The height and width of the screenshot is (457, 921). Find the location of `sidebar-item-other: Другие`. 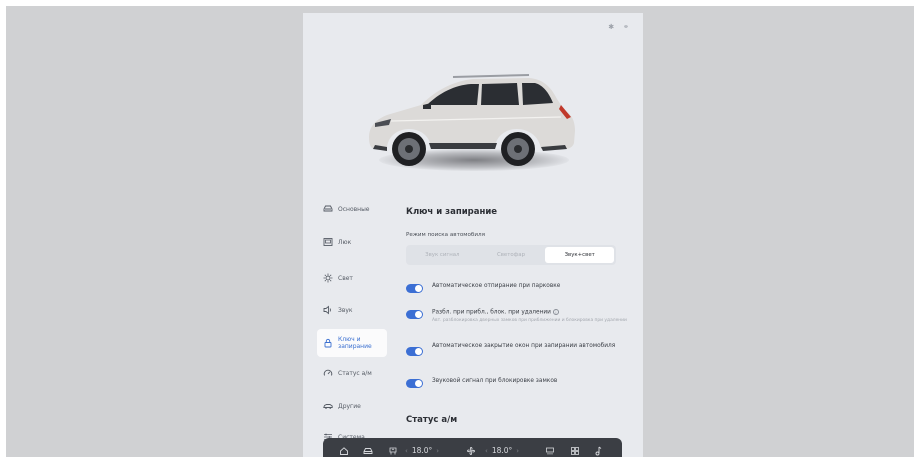

sidebar-item-other: Другие is located at coordinates (352, 406).